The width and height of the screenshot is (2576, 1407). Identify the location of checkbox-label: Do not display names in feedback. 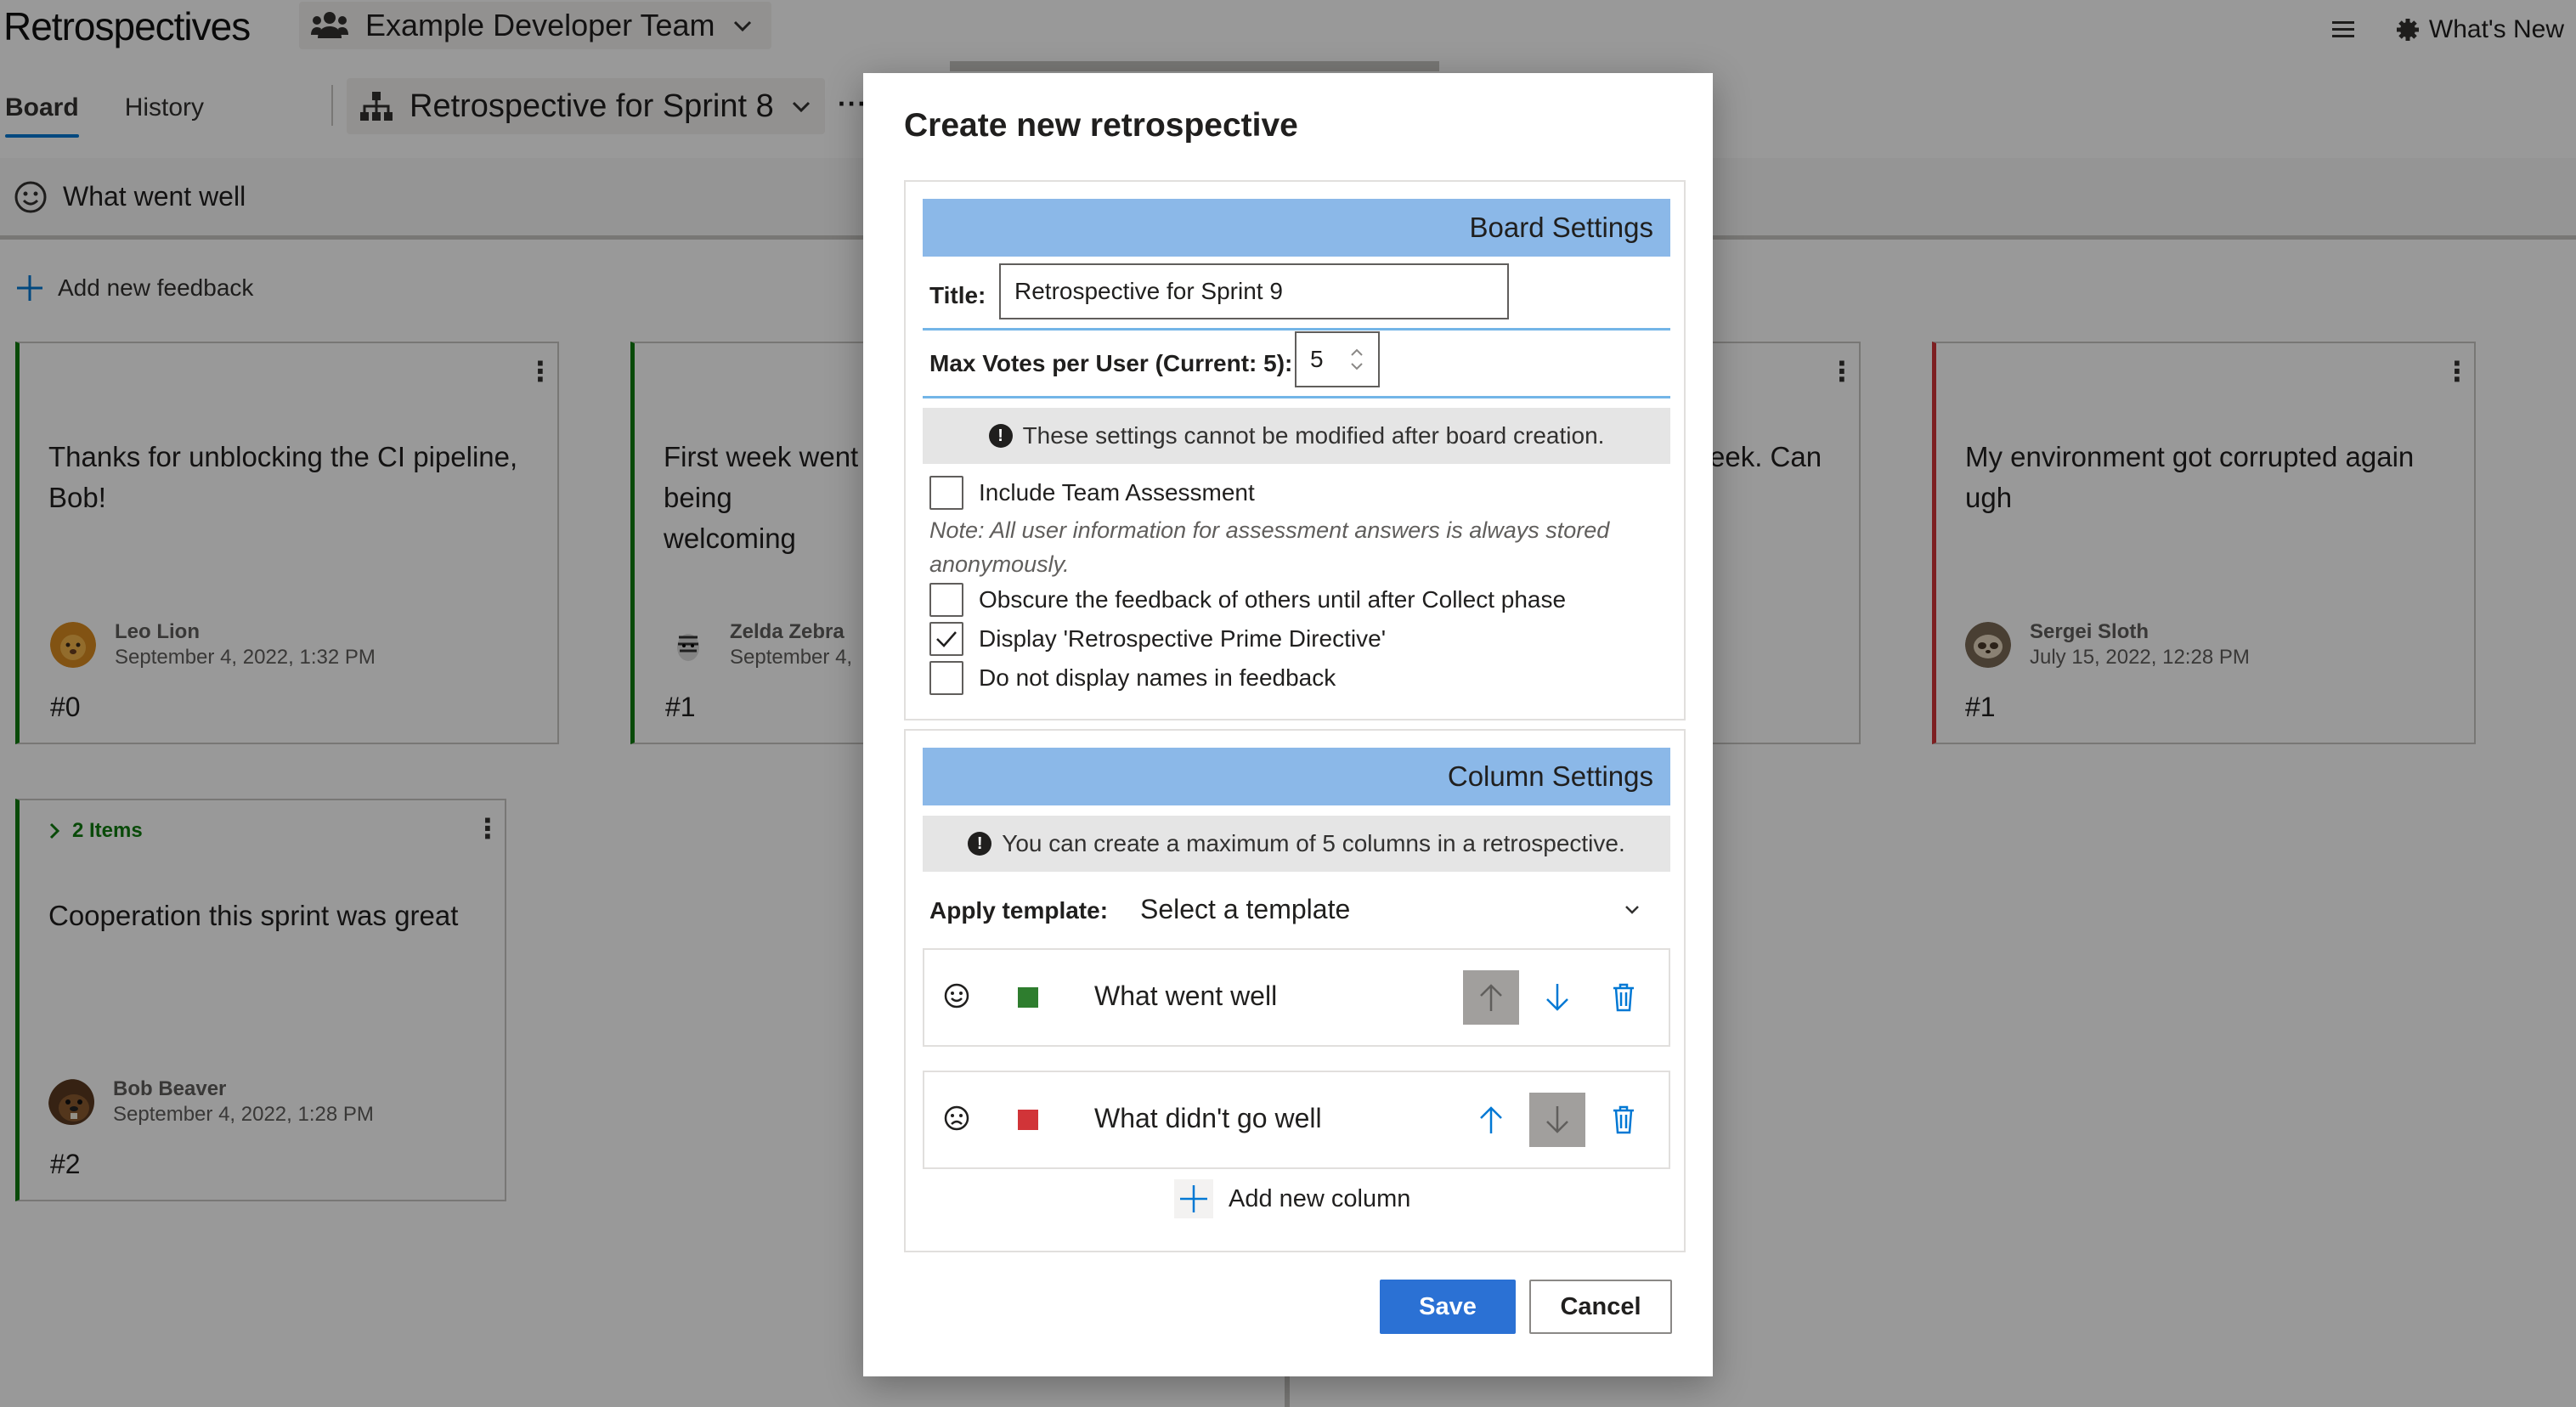
(1158, 677).